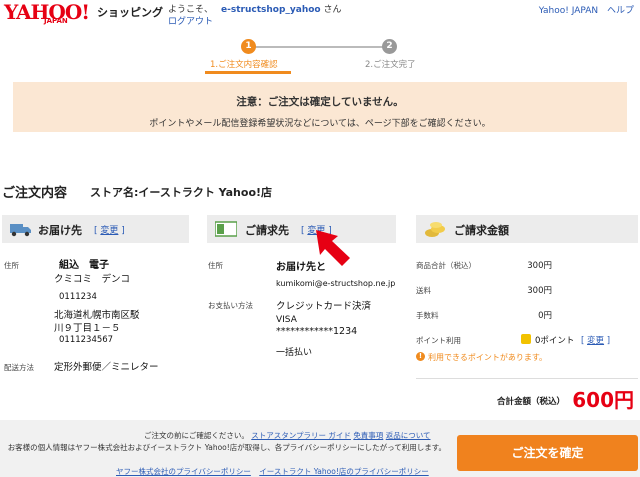 The height and width of the screenshot is (477, 640). What do you see at coordinates (527, 229) in the screenshot?
I see `amount-header: ご請求金額` at bounding box center [527, 229].